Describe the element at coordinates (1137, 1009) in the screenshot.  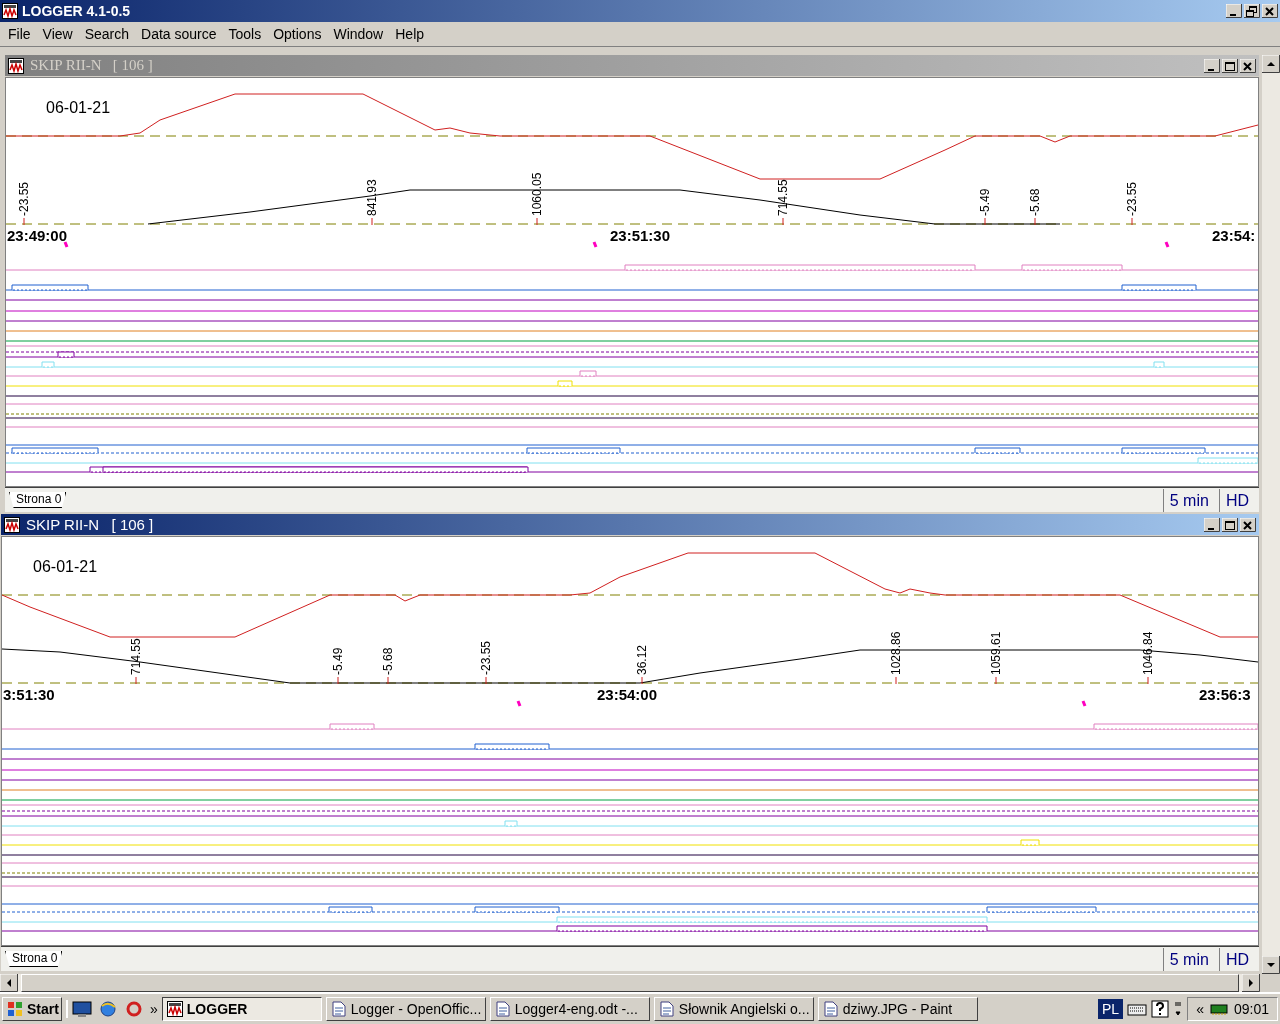
I see `keyboard-icon` at that location.